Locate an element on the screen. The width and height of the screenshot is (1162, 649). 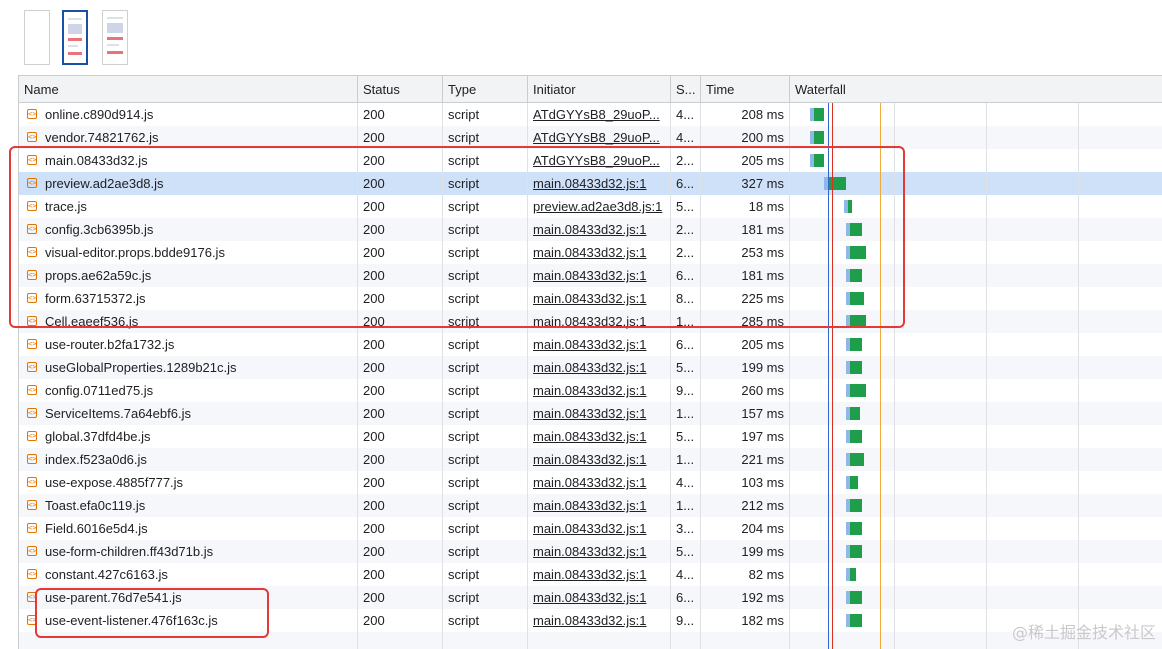
column-header-time: Time is located at coordinates (745, 89).